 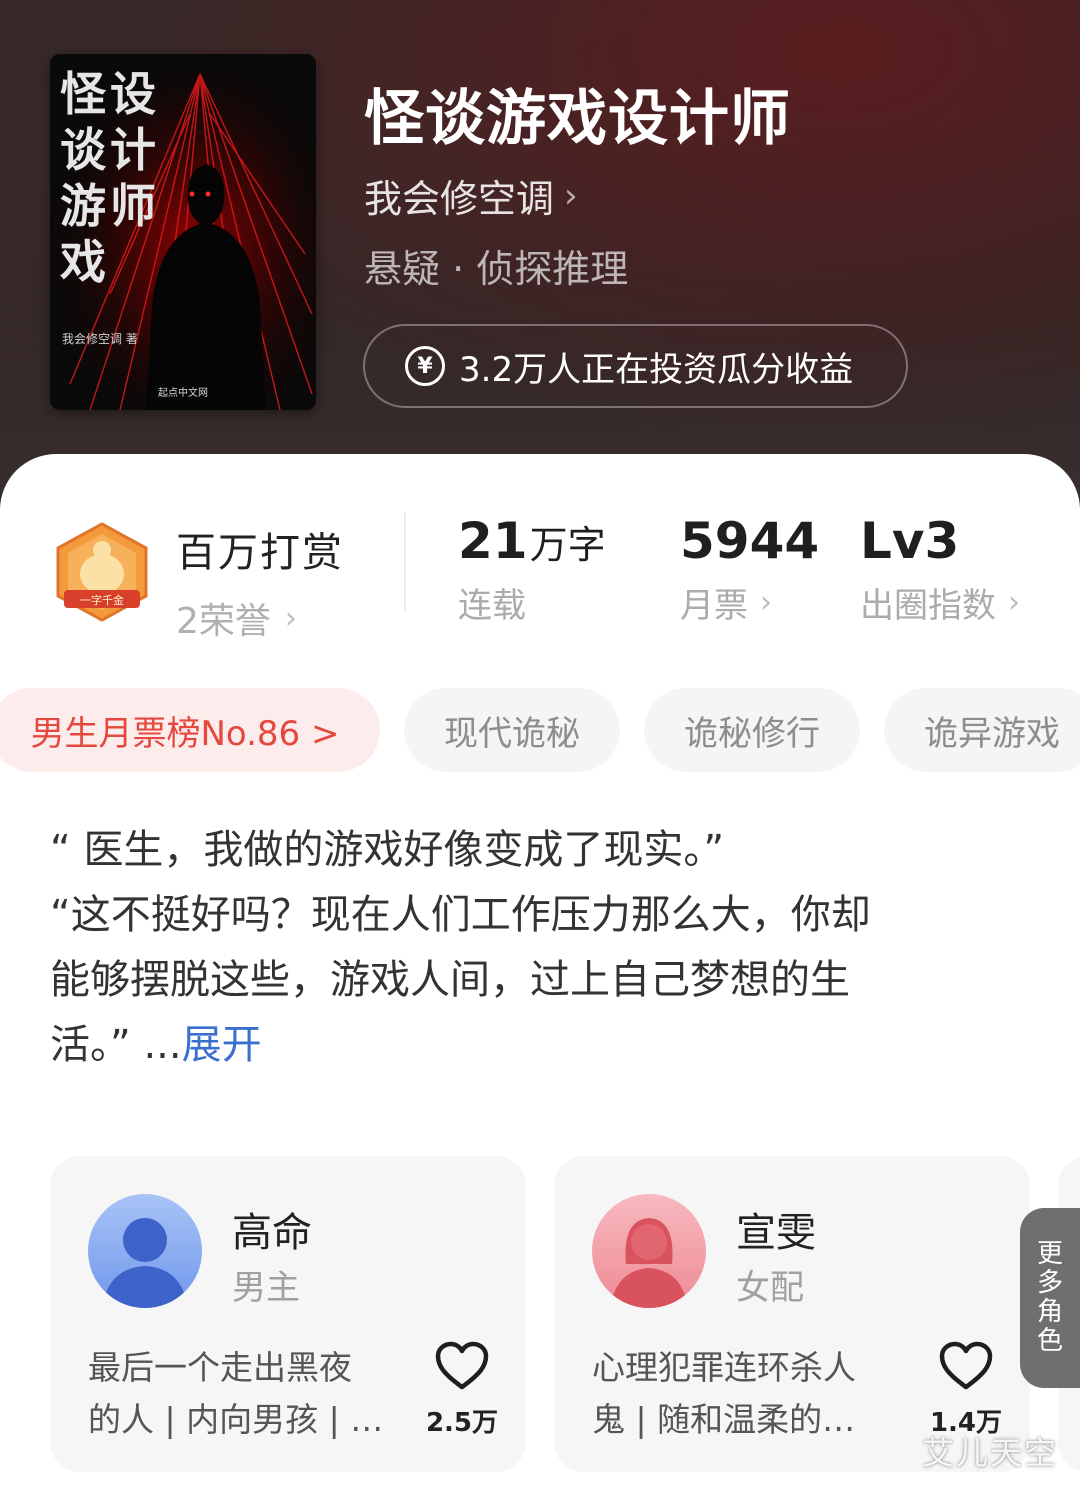 I want to click on cover-title-char: 谈, so click(x=83, y=150).